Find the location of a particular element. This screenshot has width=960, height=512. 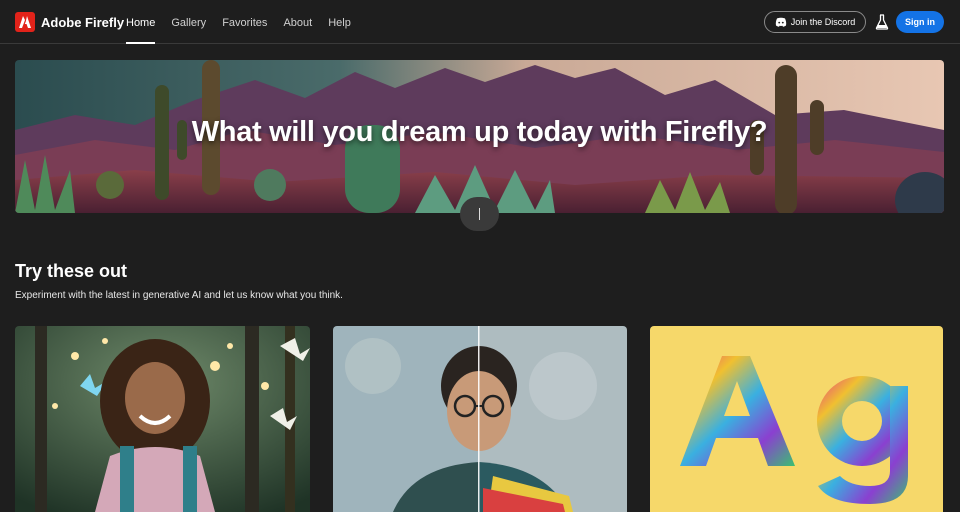

colorful-fur-text-image is located at coordinates (796, 419).